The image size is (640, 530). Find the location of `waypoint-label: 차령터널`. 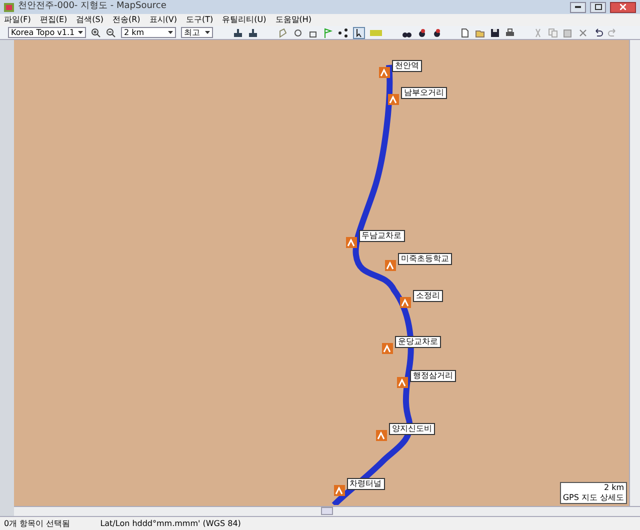

waypoint-label: 차령터널 is located at coordinates (365, 484).